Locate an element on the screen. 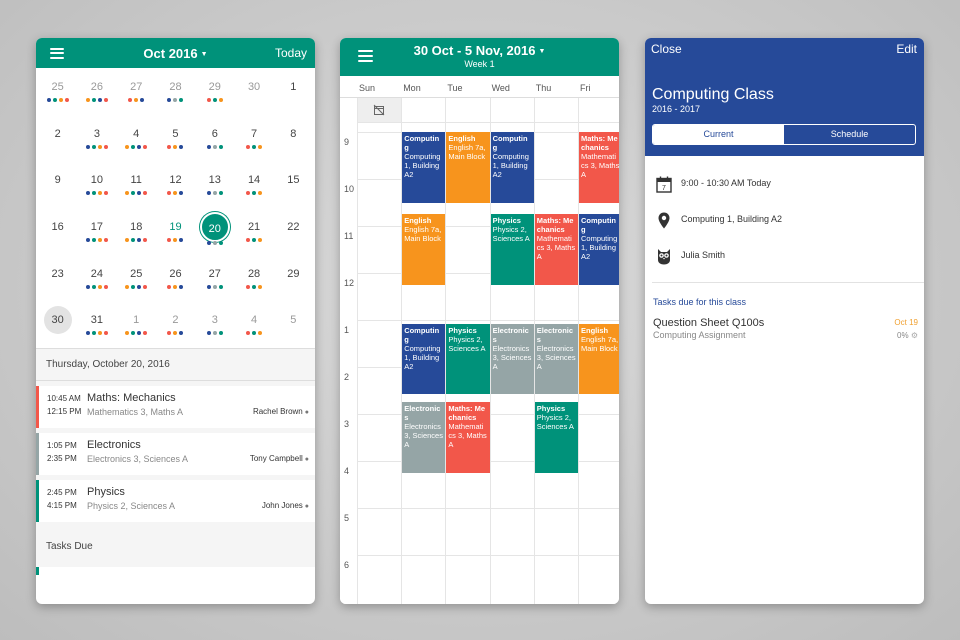 The image size is (960, 640). calendar-day: 22 is located at coordinates (293, 228).